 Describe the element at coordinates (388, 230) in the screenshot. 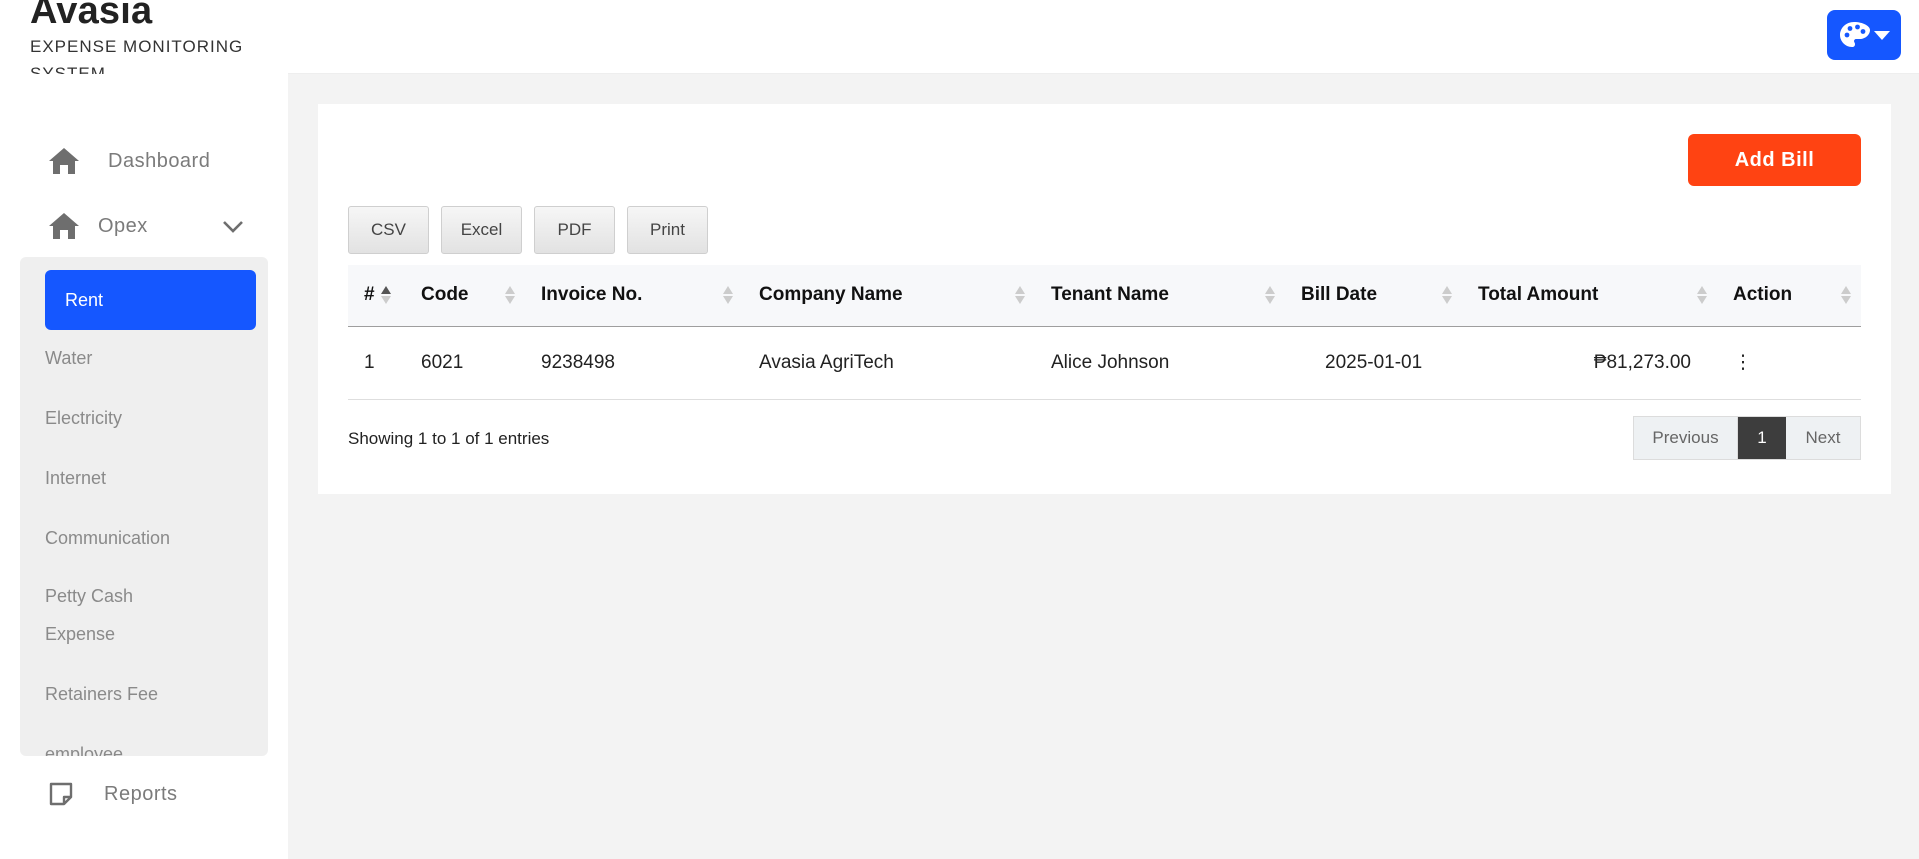

I see `csv-button: CSV` at that location.